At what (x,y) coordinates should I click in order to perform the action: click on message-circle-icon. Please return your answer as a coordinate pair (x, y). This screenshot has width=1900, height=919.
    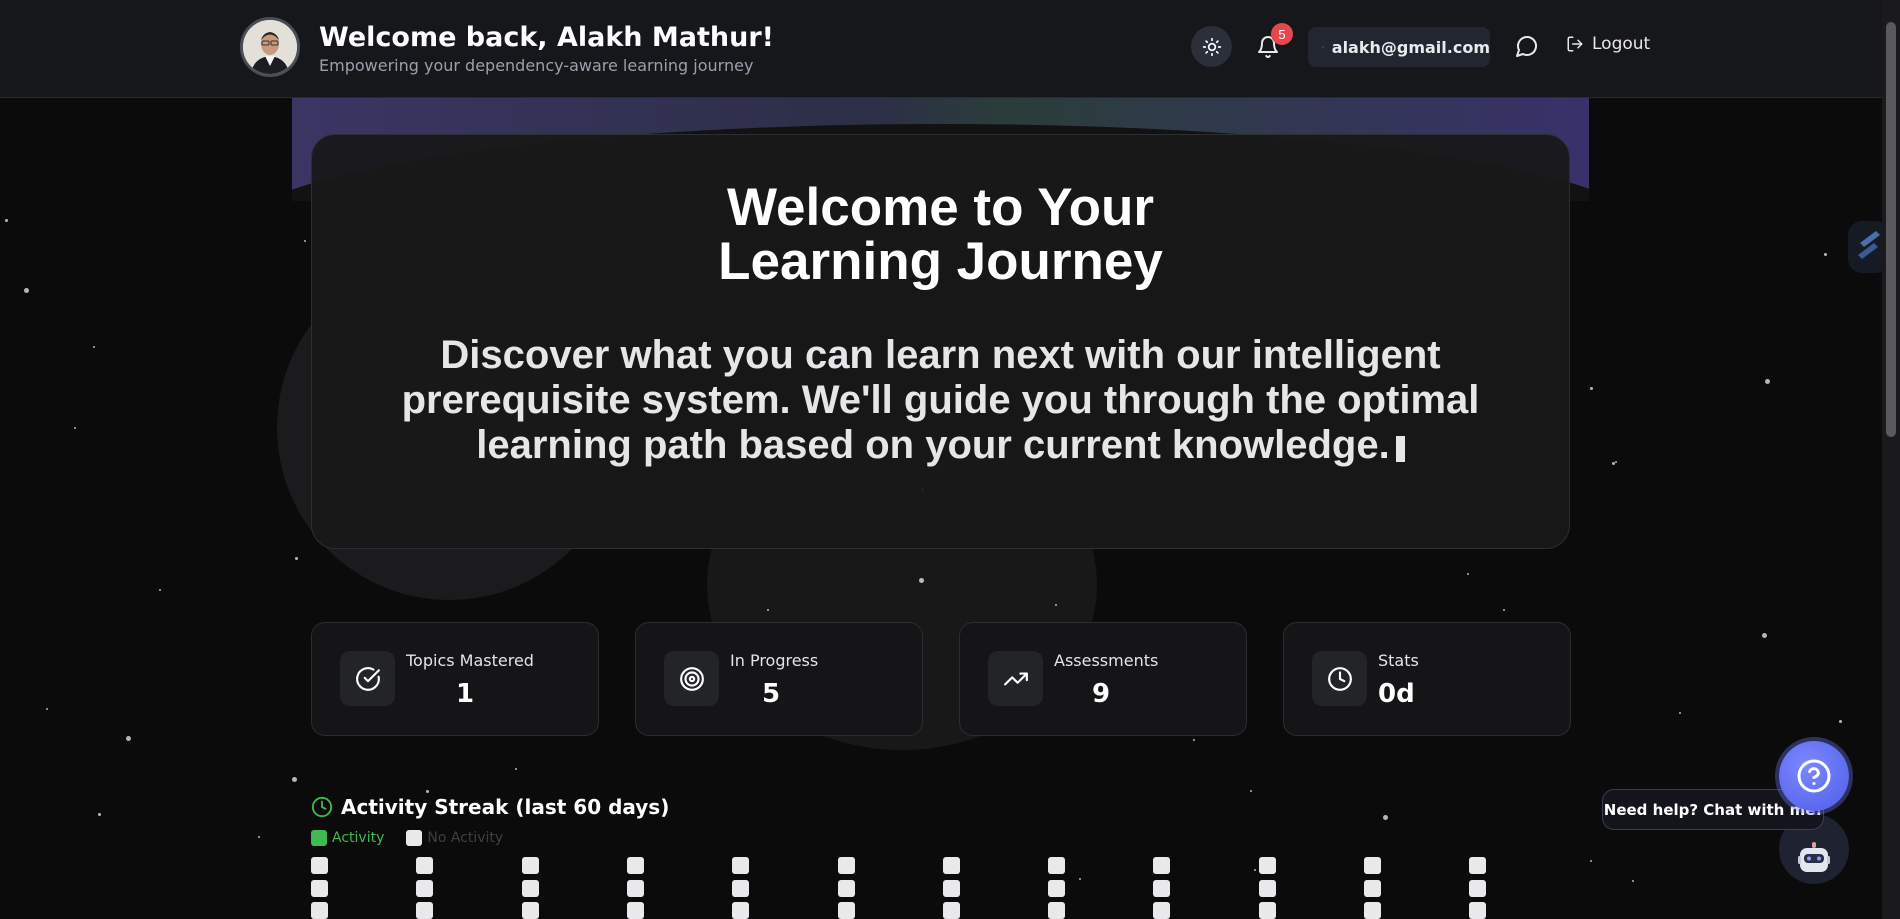
    Looking at the image, I should click on (1526, 46).